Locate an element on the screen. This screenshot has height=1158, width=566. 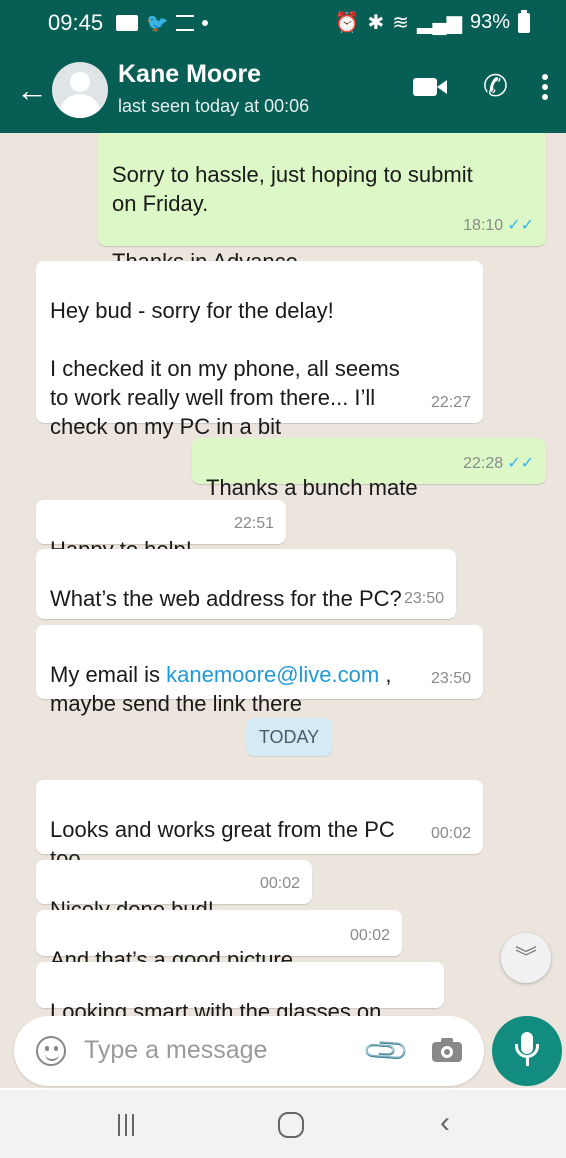
camera-icon is located at coordinates (447, 1050).